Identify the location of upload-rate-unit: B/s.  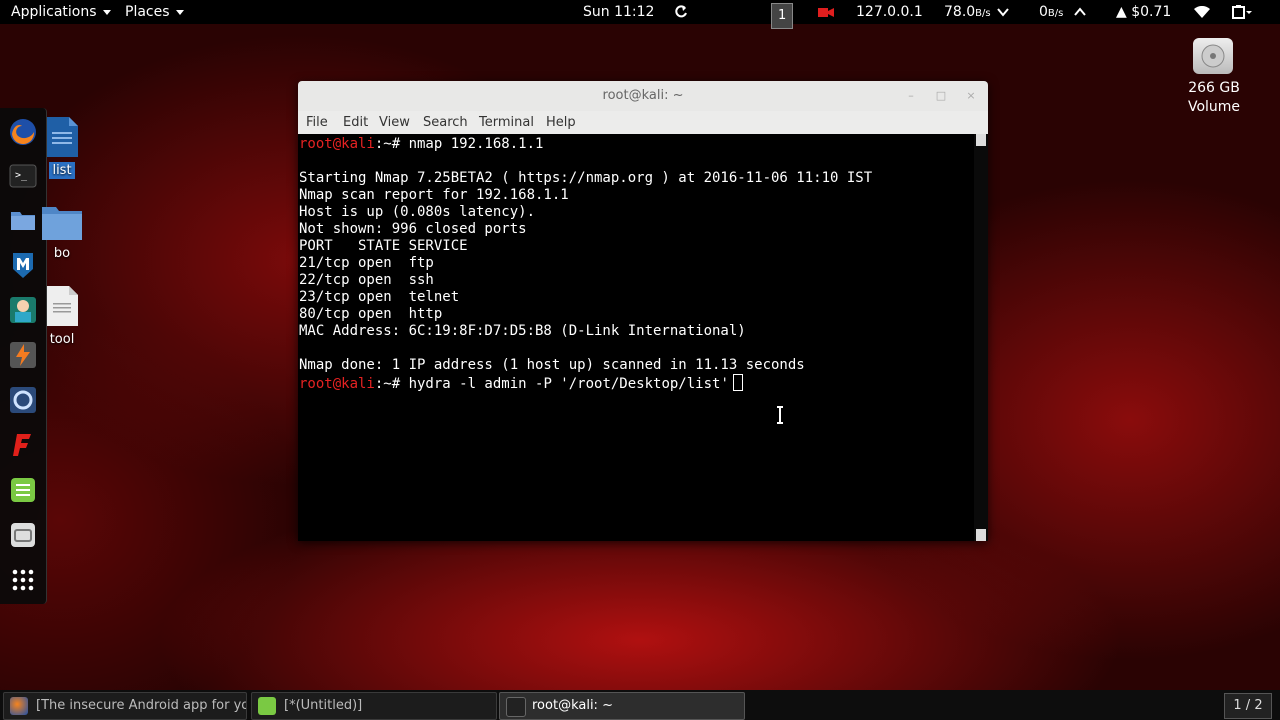
(1055, 13).